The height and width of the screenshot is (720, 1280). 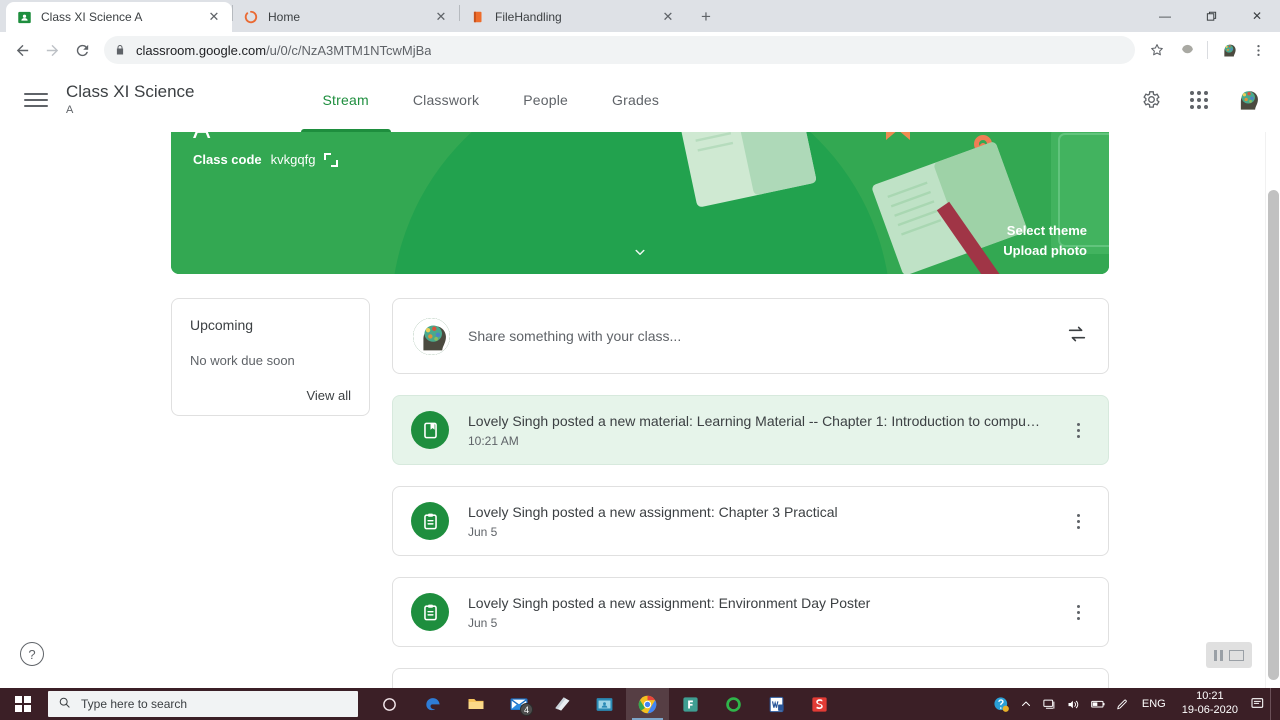 I want to click on browser-tab-3: FileHandling ✕, so click(x=573, y=17).